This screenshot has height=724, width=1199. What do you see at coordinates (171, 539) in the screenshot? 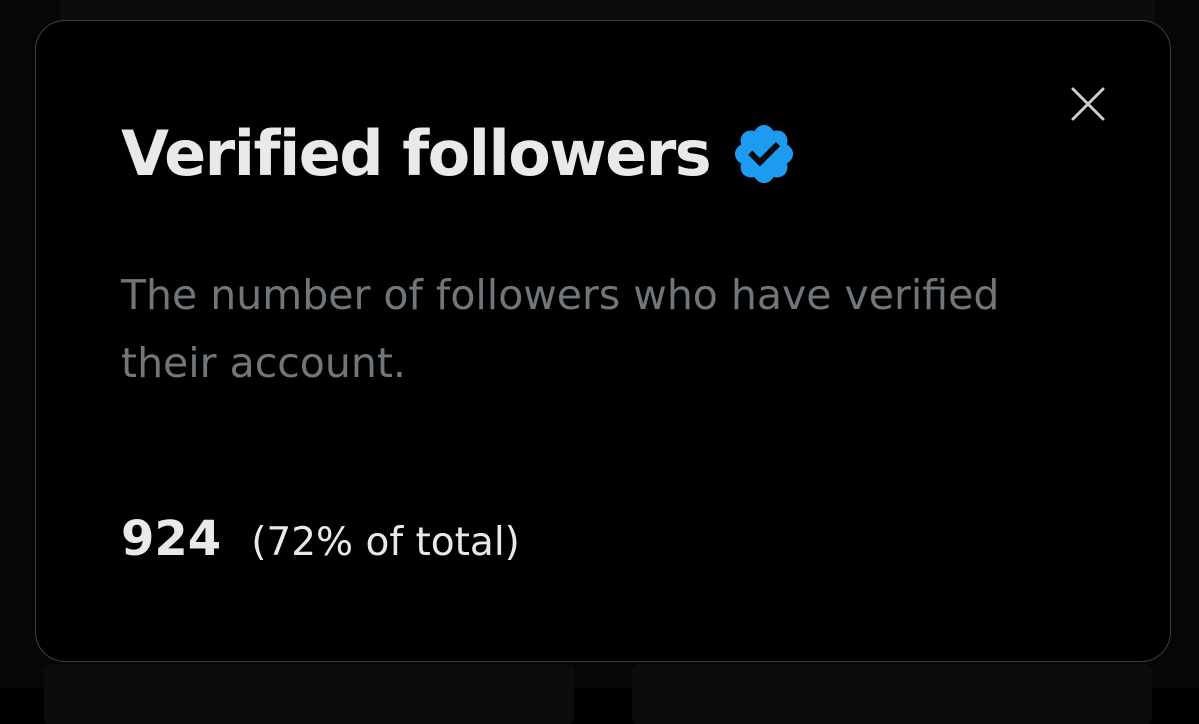
I see `verified-follower-count: 924` at bounding box center [171, 539].